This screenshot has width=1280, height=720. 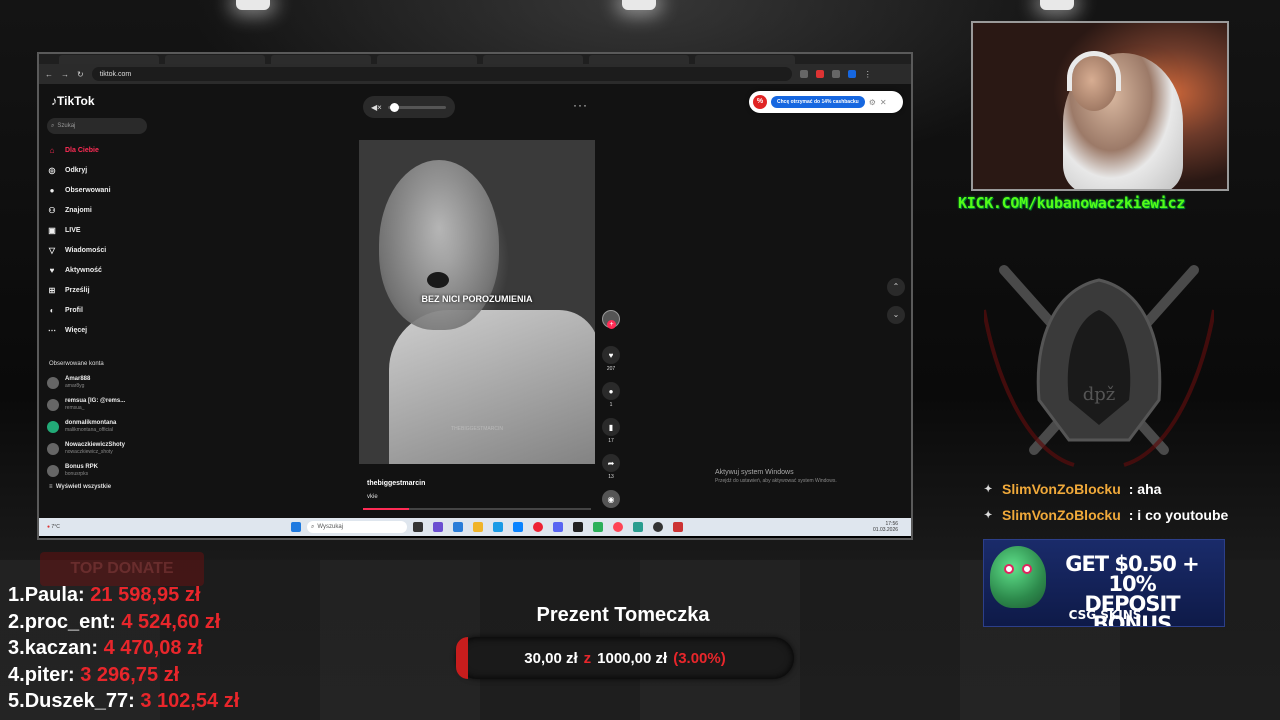 I want to click on chrome-icon, so click(x=538, y=527).